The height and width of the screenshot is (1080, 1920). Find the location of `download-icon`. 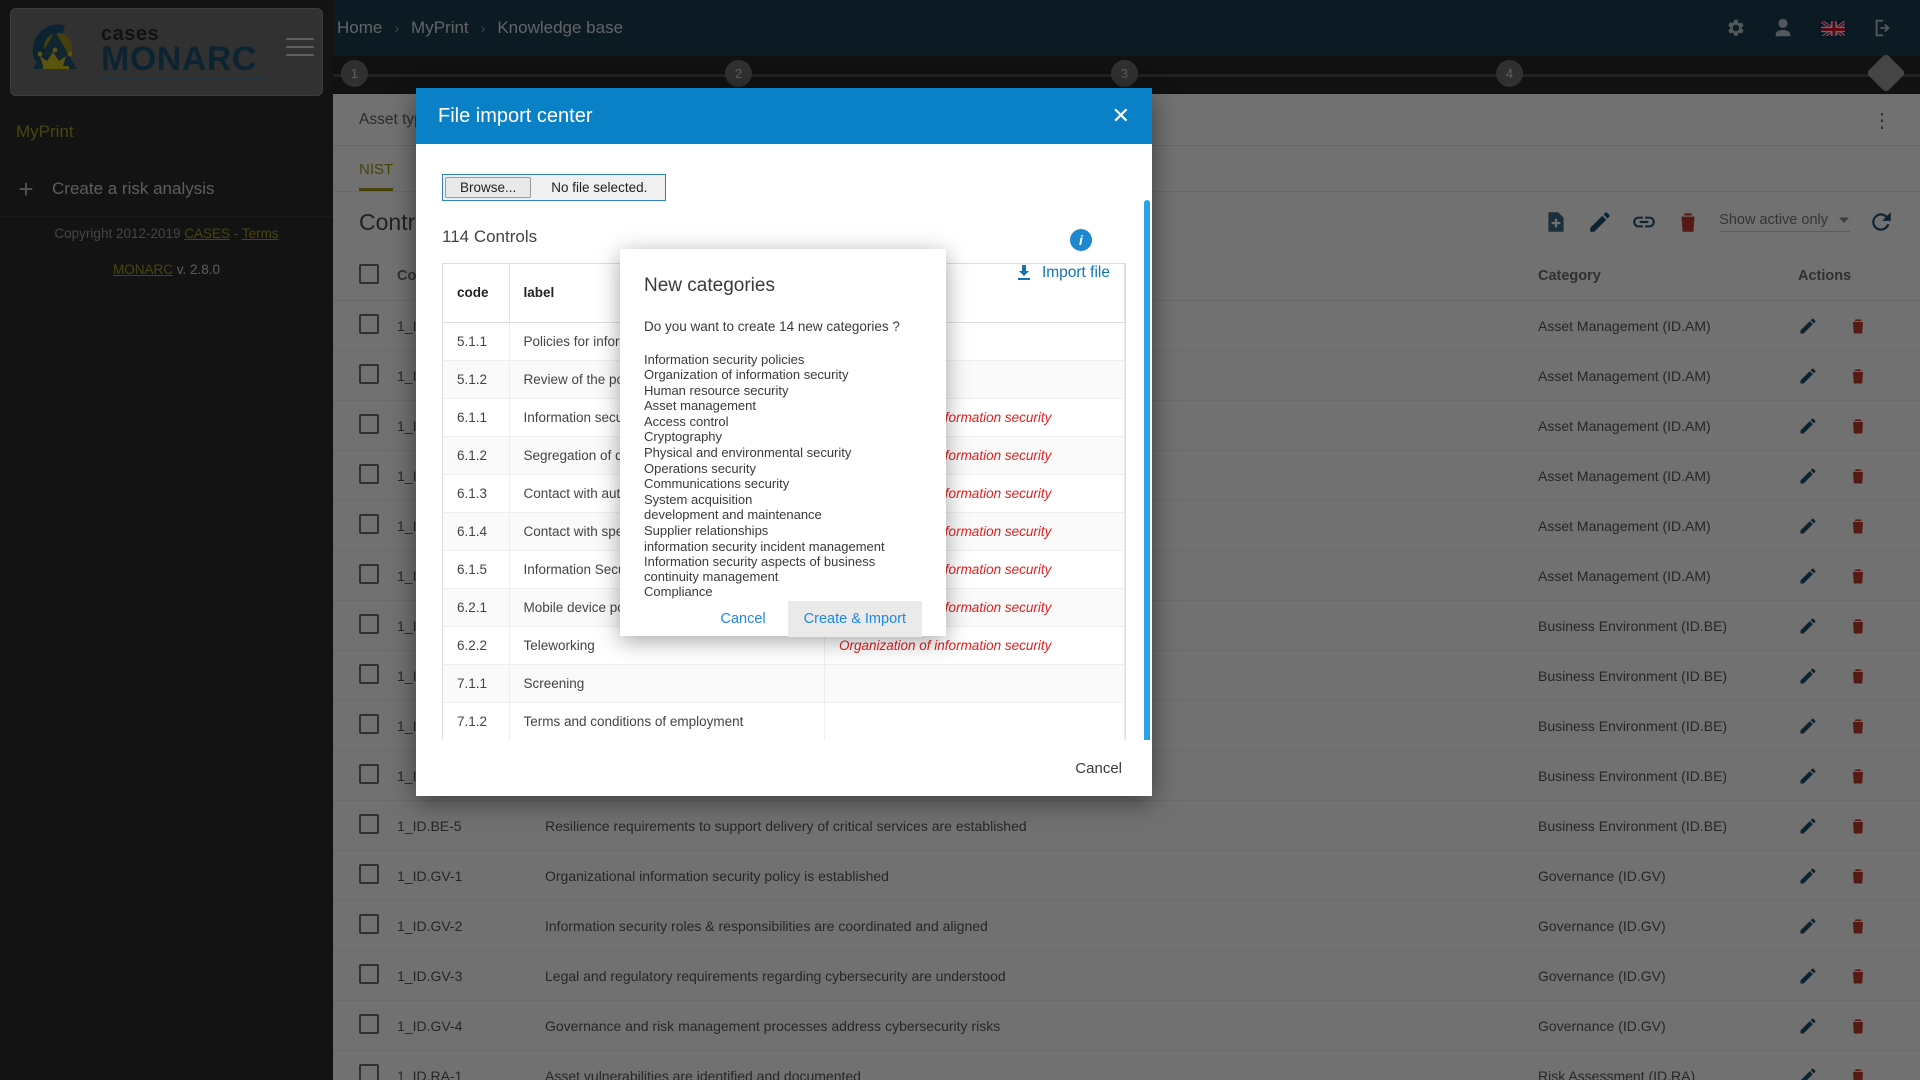

download-icon is located at coordinates (1023, 272).